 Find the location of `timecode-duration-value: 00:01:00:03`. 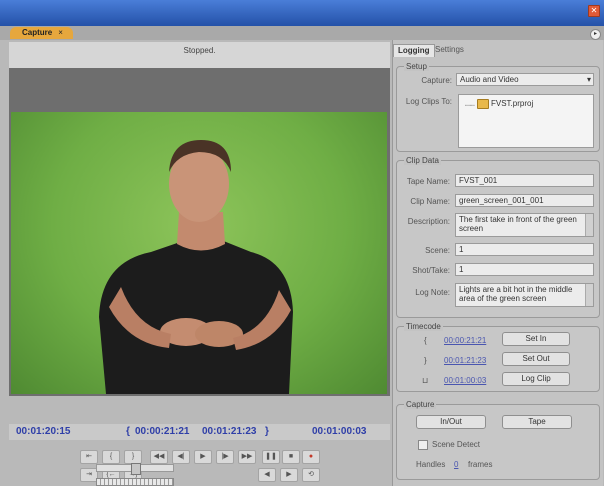

timecode-duration-value: 00:01:00:03 is located at coordinates (465, 380).